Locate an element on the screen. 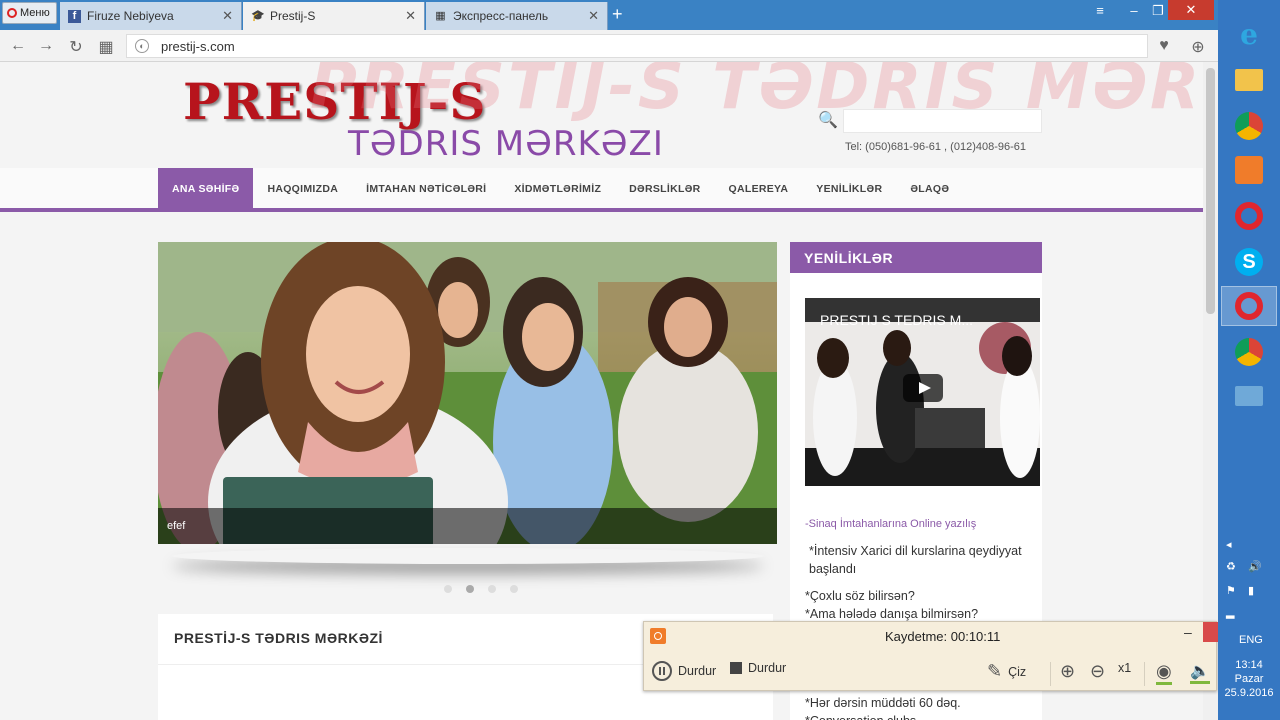  nav-news: YENİLİKLƏR is located at coordinates (849, 189).